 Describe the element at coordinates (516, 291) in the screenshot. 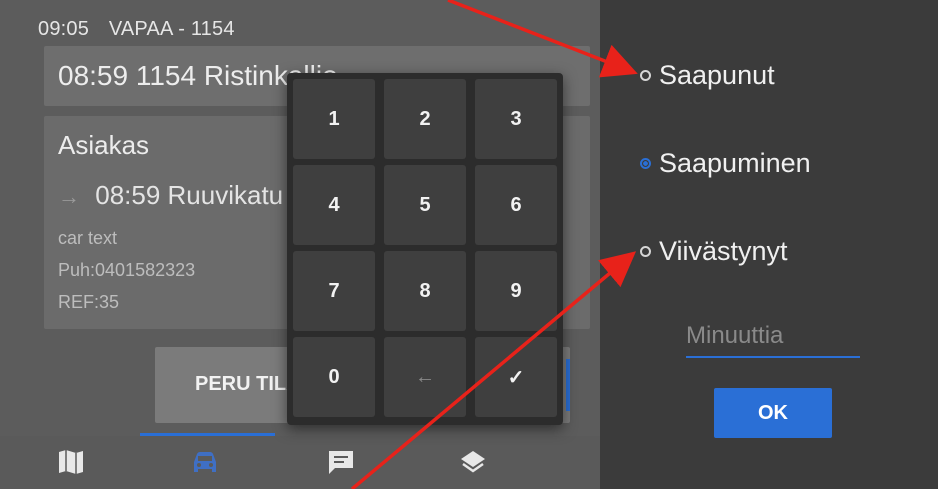

I see `key-9: 9` at that location.